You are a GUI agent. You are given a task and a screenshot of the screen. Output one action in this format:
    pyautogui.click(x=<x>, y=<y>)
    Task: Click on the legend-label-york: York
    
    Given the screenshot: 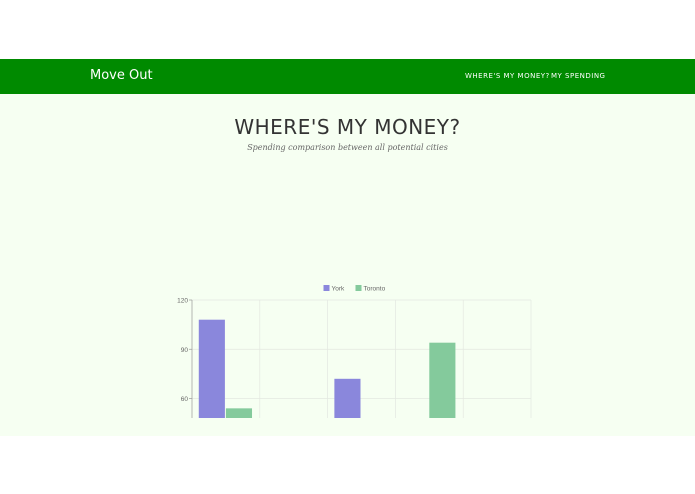 What is the action you would take?
    pyautogui.click(x=339, y=289)
    